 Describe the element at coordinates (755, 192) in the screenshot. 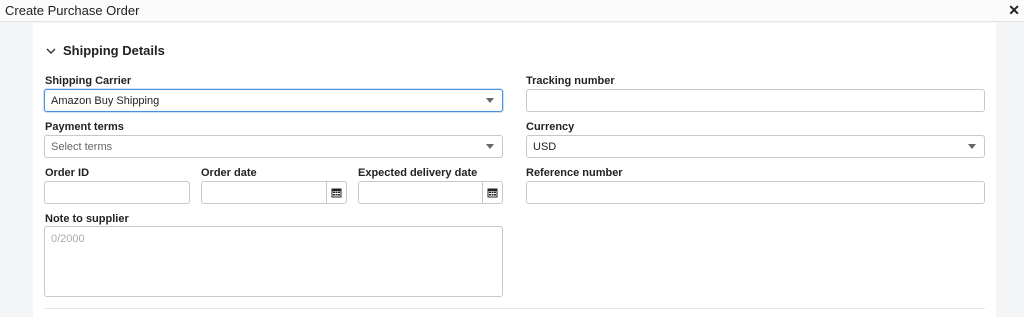

I see `reference-number-input` at that location.